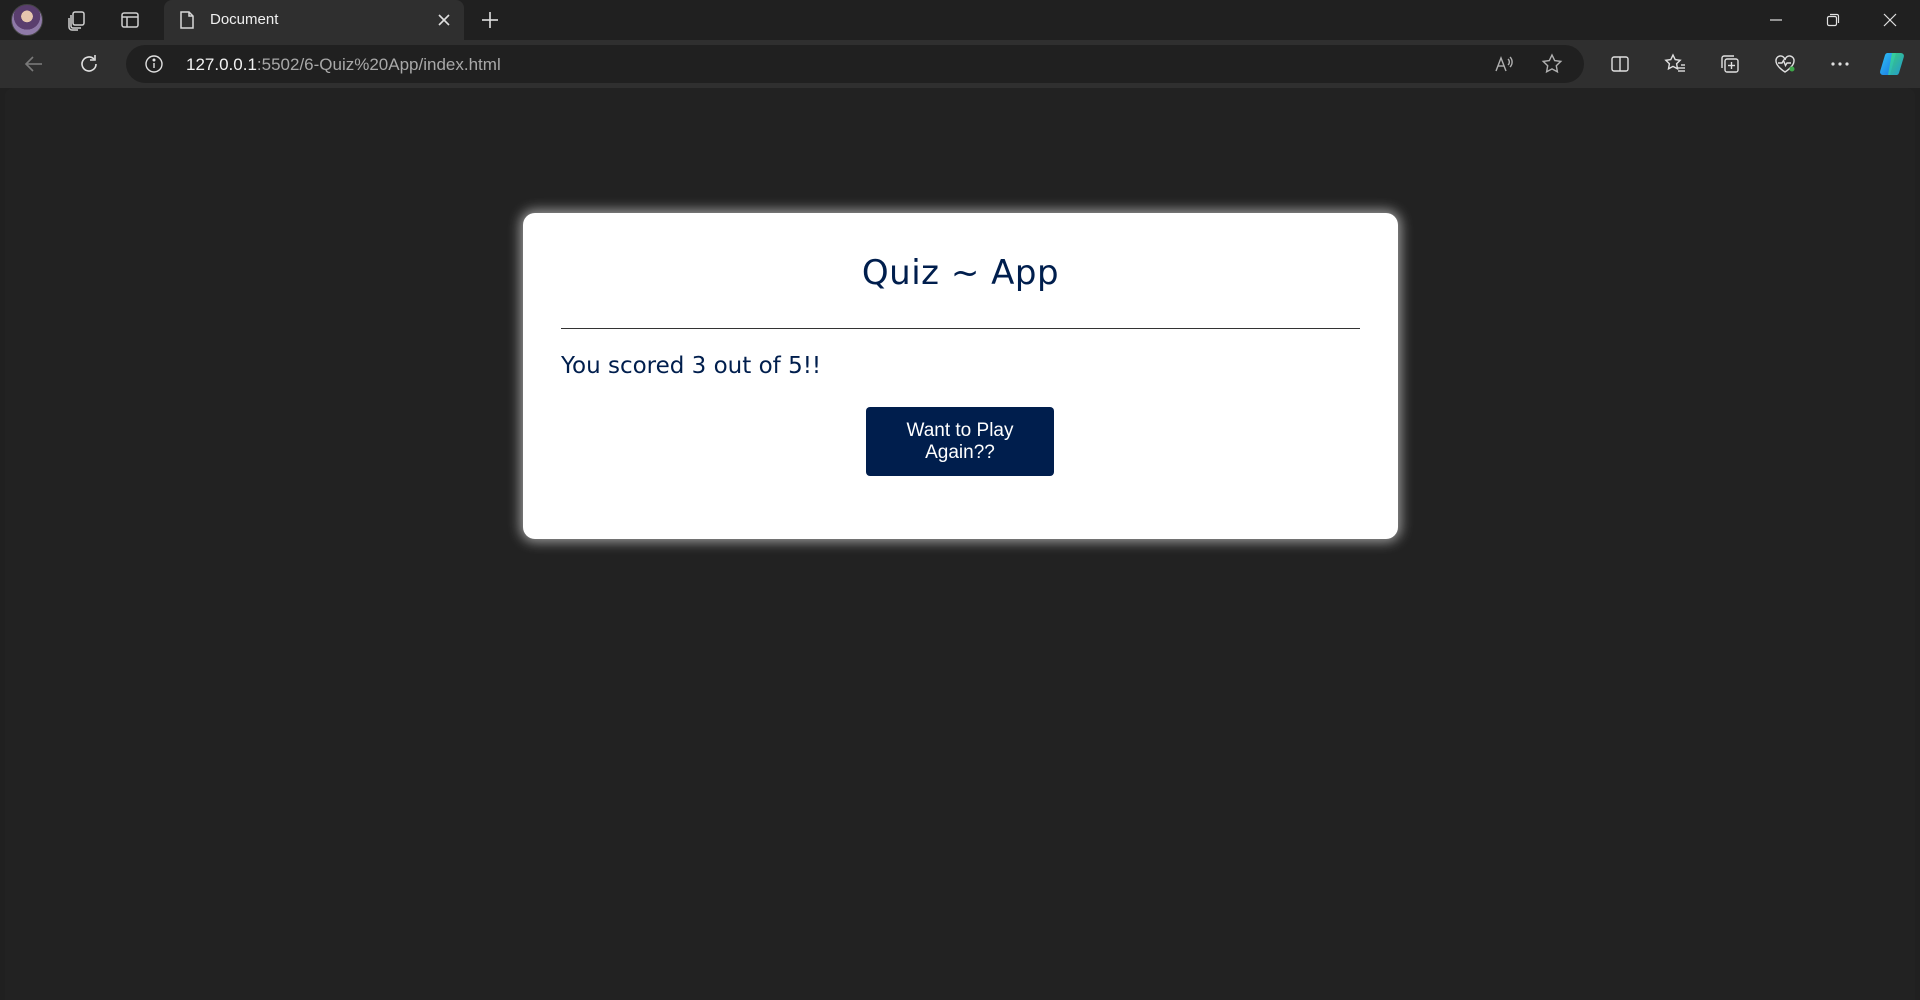  I want to click on collections-icon, so click(1730, 64).